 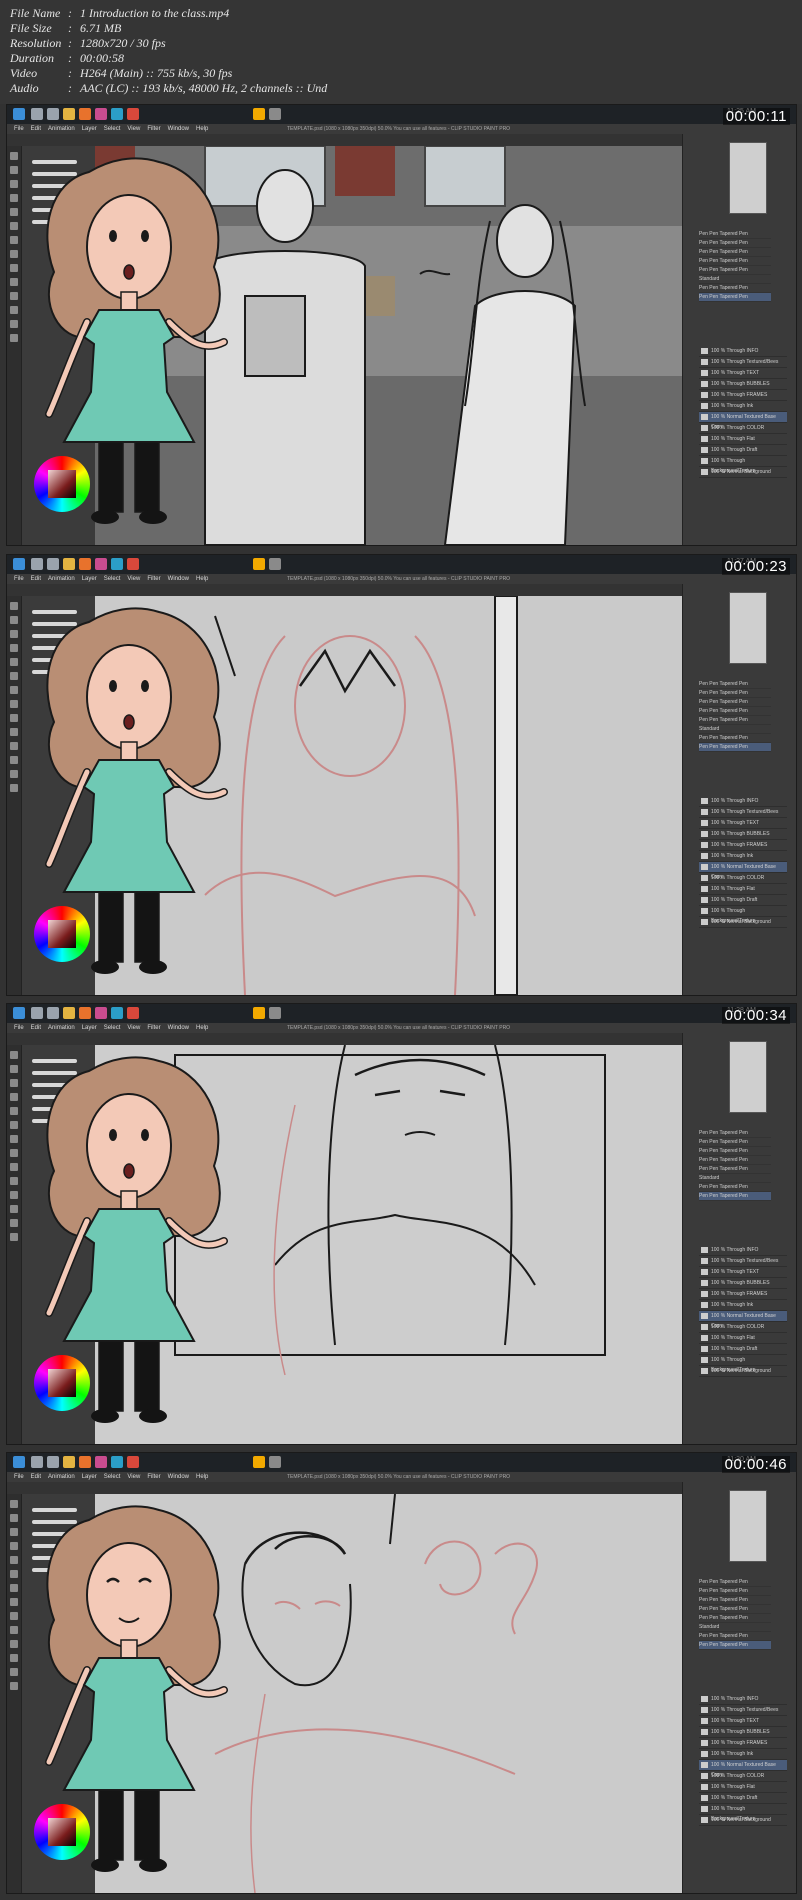 I want to click on layer-row: 100 % Through Background/Texture, so click(x=743, y=465).